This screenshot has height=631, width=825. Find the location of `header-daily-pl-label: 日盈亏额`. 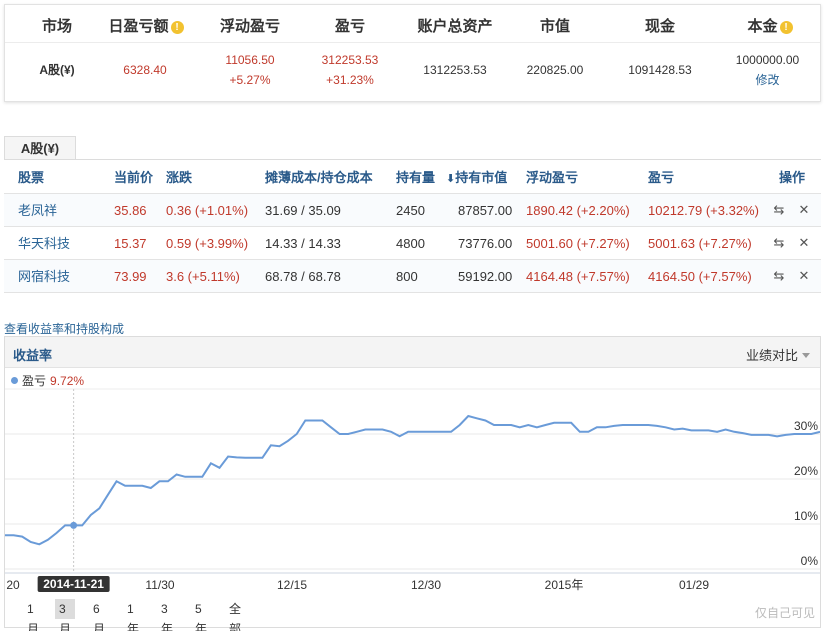

header-daily-pl-label: 日盈亏额 is located at coordinates (138, 26).